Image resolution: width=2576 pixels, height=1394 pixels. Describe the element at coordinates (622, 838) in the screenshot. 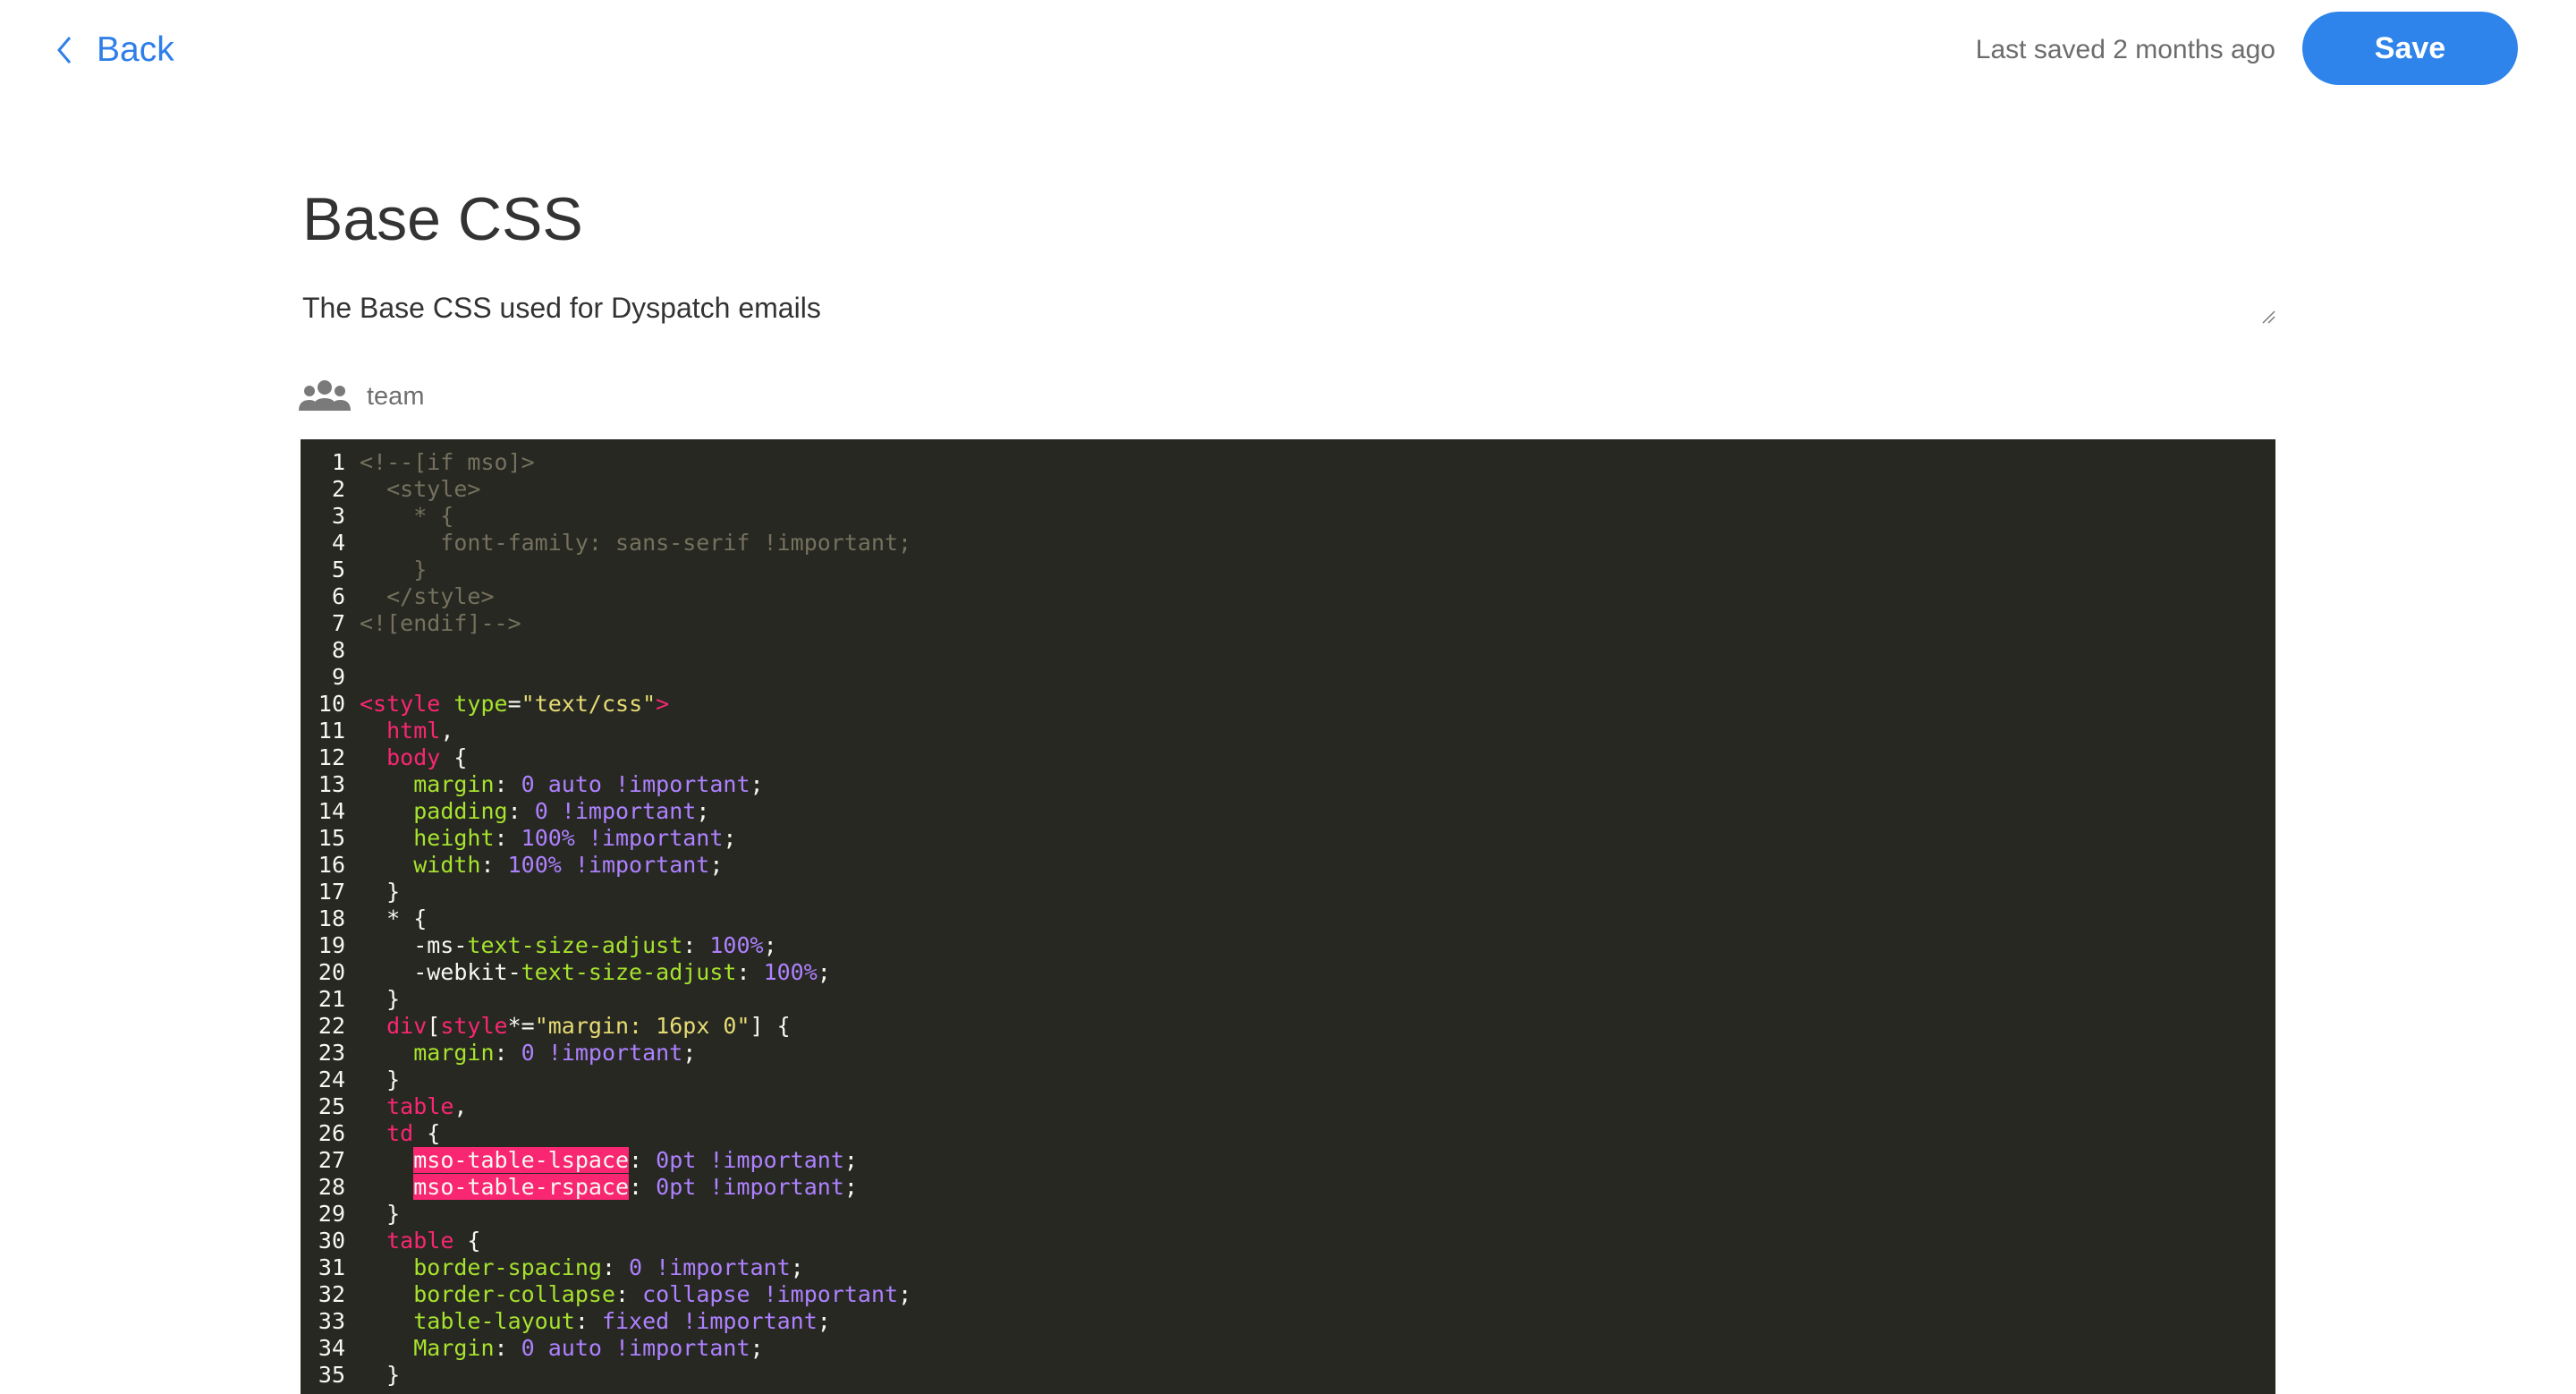

I see `code-token: 100% !important` at that location.